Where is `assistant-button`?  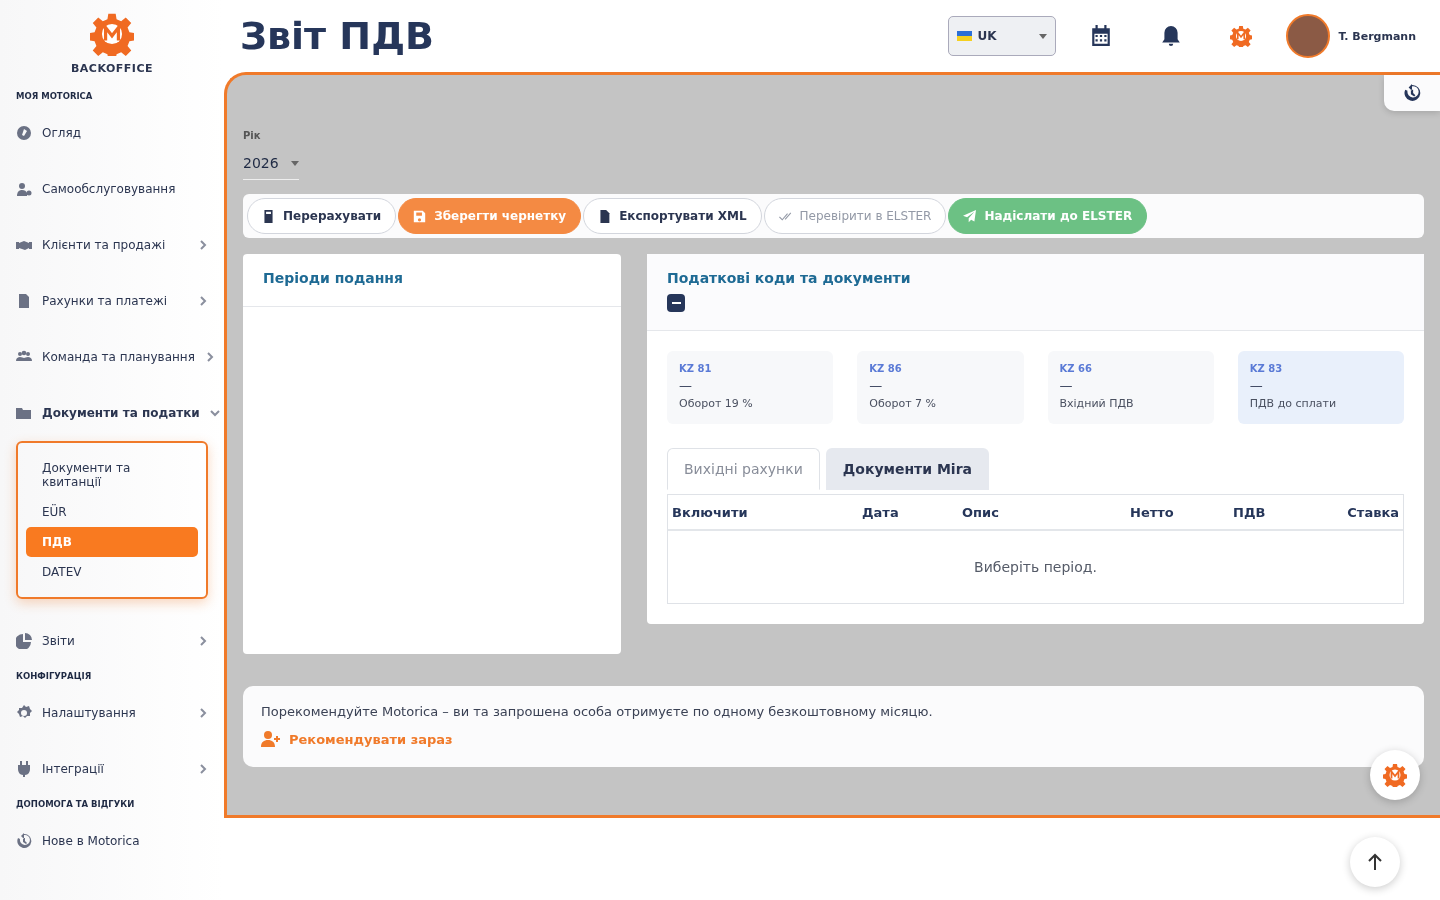 assistant-button is located at coordinates (1395, 775).